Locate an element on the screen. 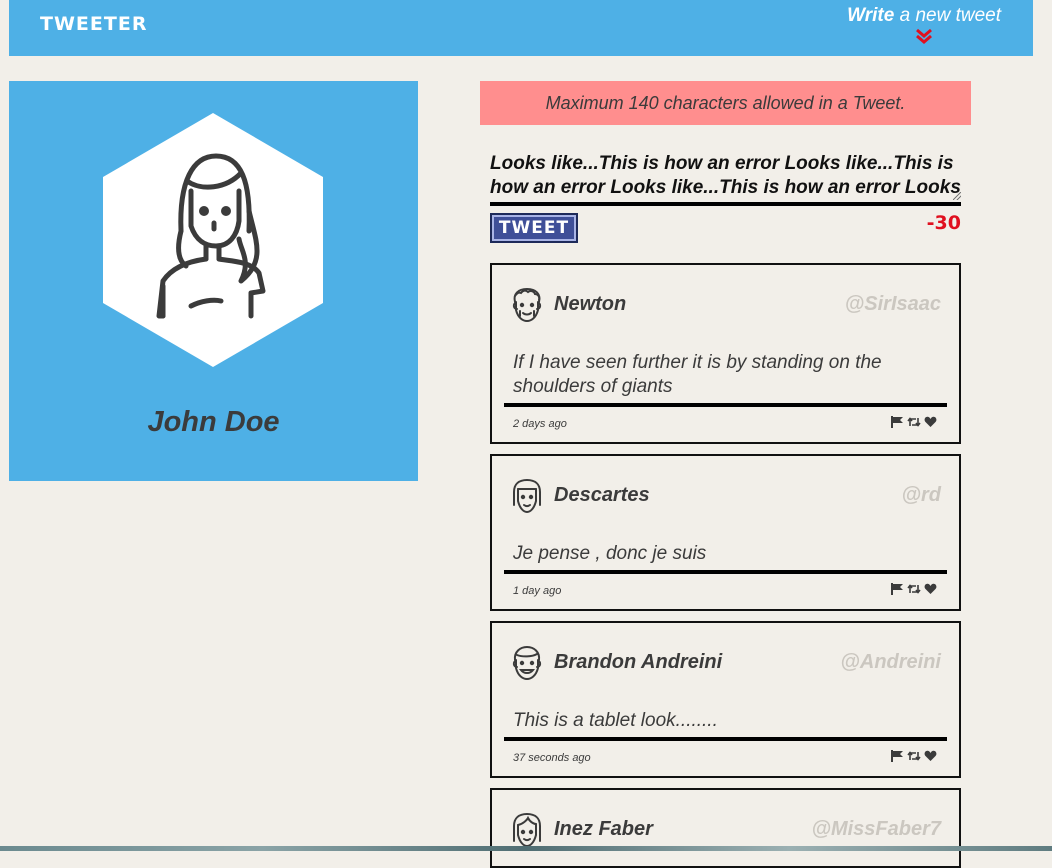 The image size is (1052, 868). tweet-textarea is located at coordinates (725, 177).